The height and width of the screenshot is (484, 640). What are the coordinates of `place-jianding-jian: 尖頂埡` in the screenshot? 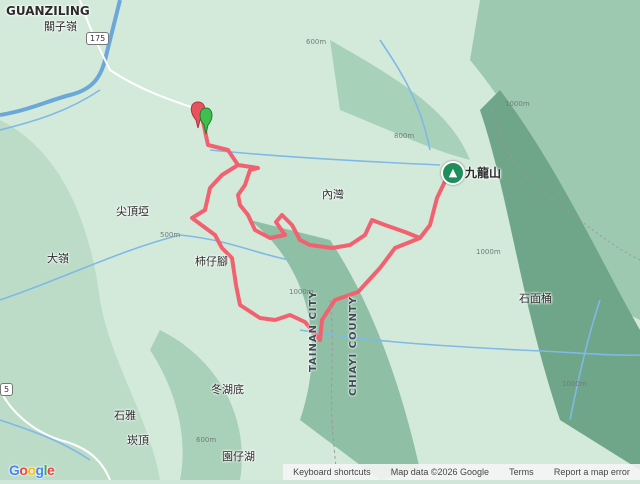 It's located at (132, 211).